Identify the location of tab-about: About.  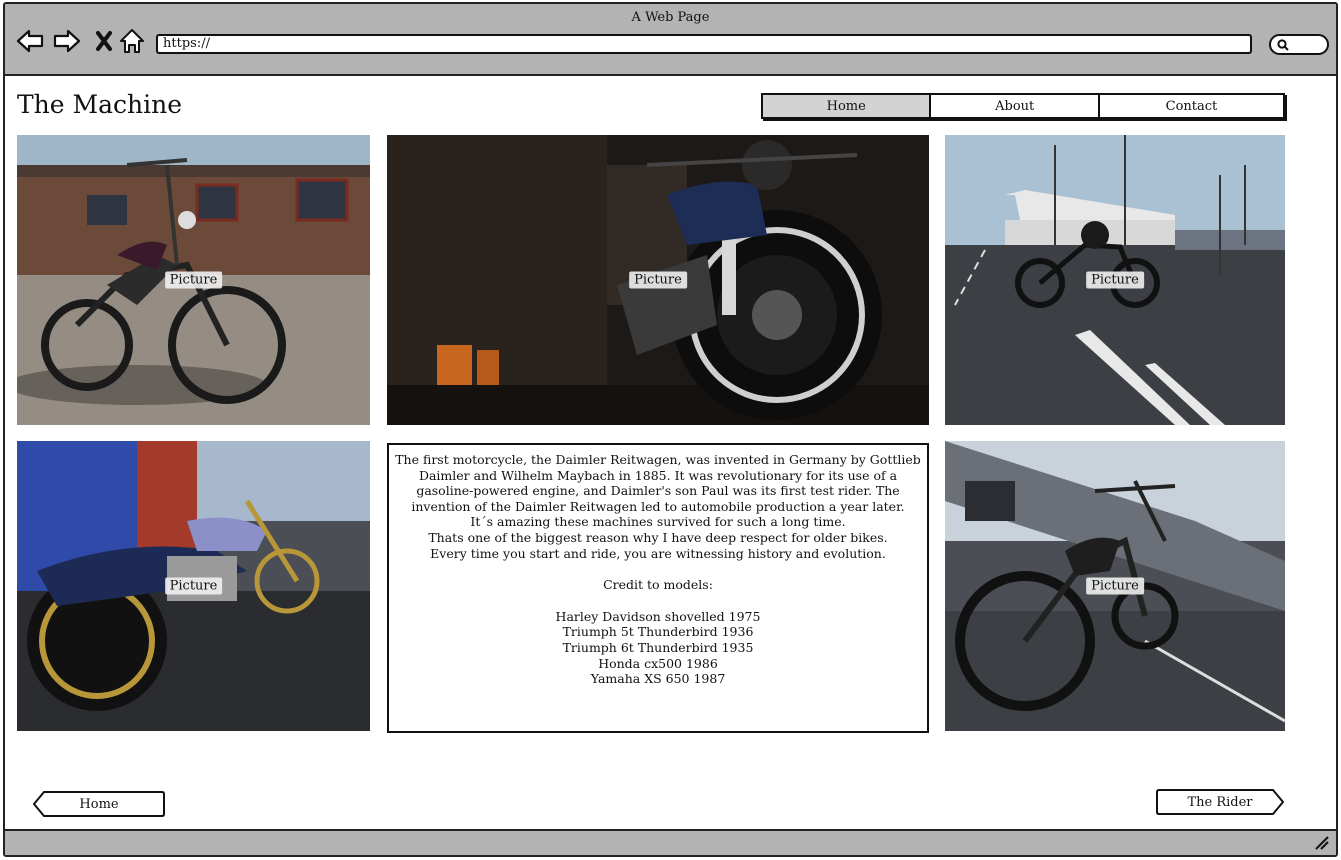
(1015, 106).